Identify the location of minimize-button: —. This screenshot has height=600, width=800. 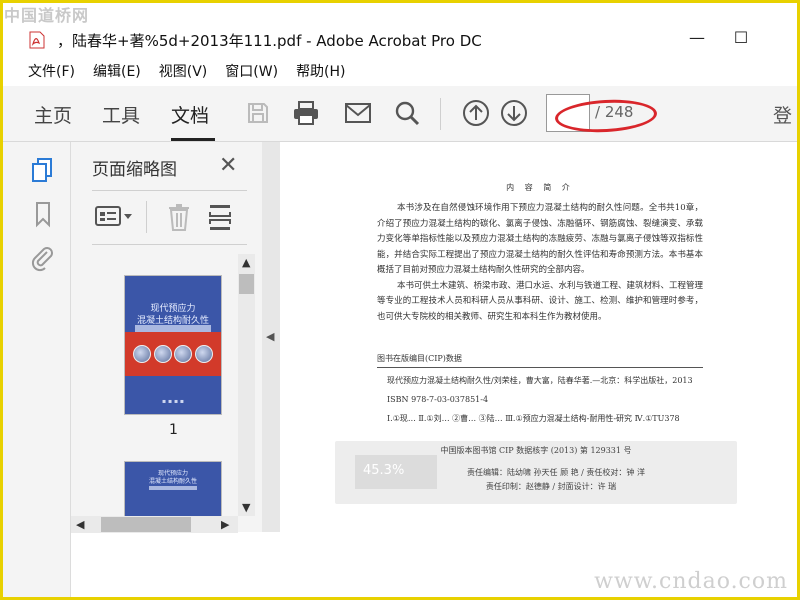
(697, 37).